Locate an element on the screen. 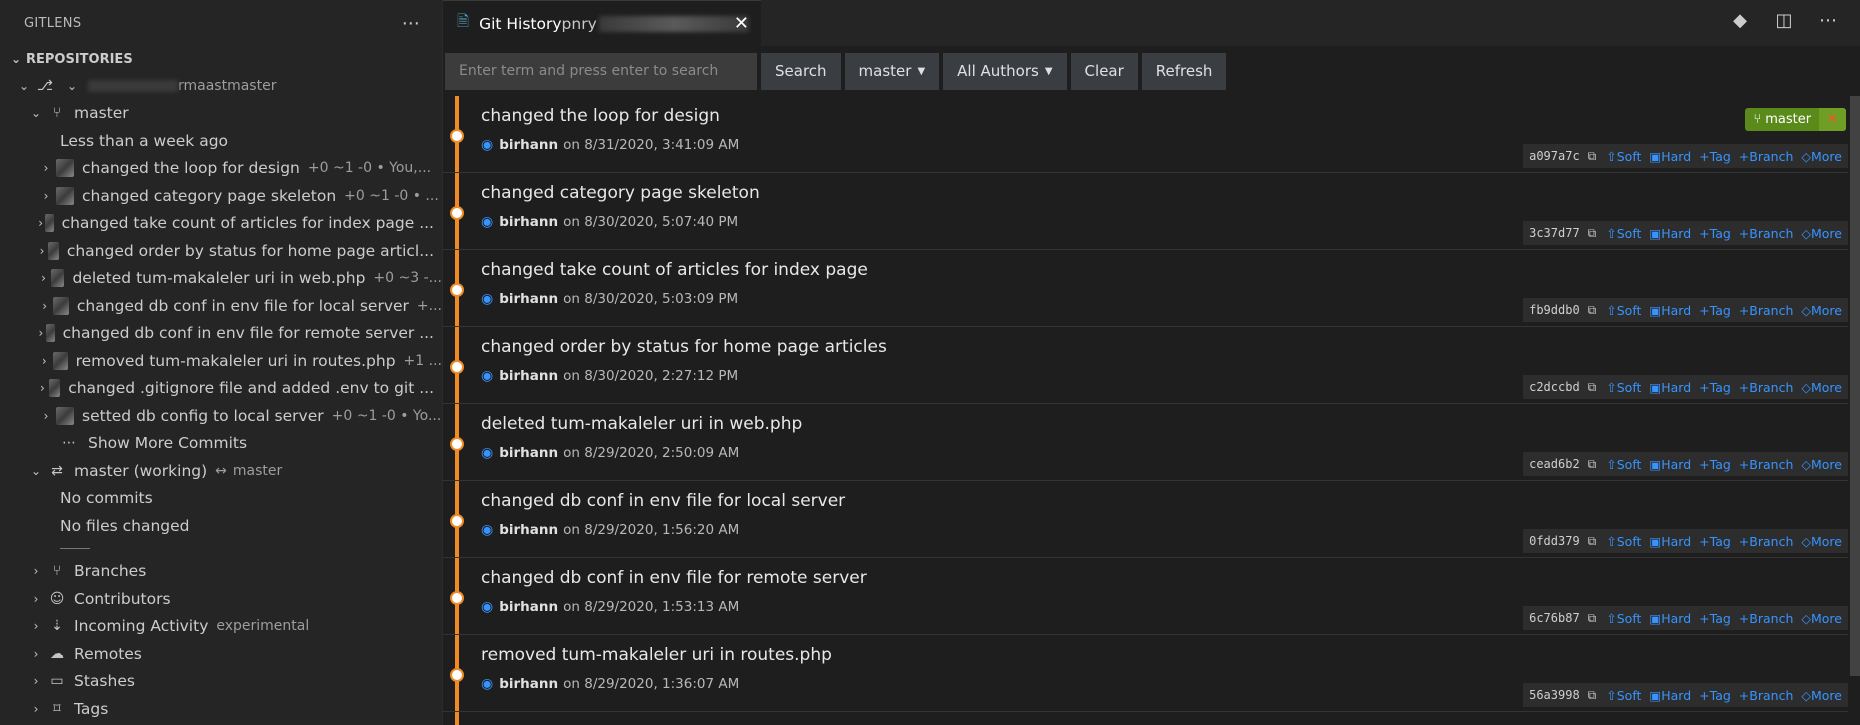 The height and width of the screenshot is (725, 1860). authors-dropdown: All Authors ▼ is located at coordinates (1005, 71).